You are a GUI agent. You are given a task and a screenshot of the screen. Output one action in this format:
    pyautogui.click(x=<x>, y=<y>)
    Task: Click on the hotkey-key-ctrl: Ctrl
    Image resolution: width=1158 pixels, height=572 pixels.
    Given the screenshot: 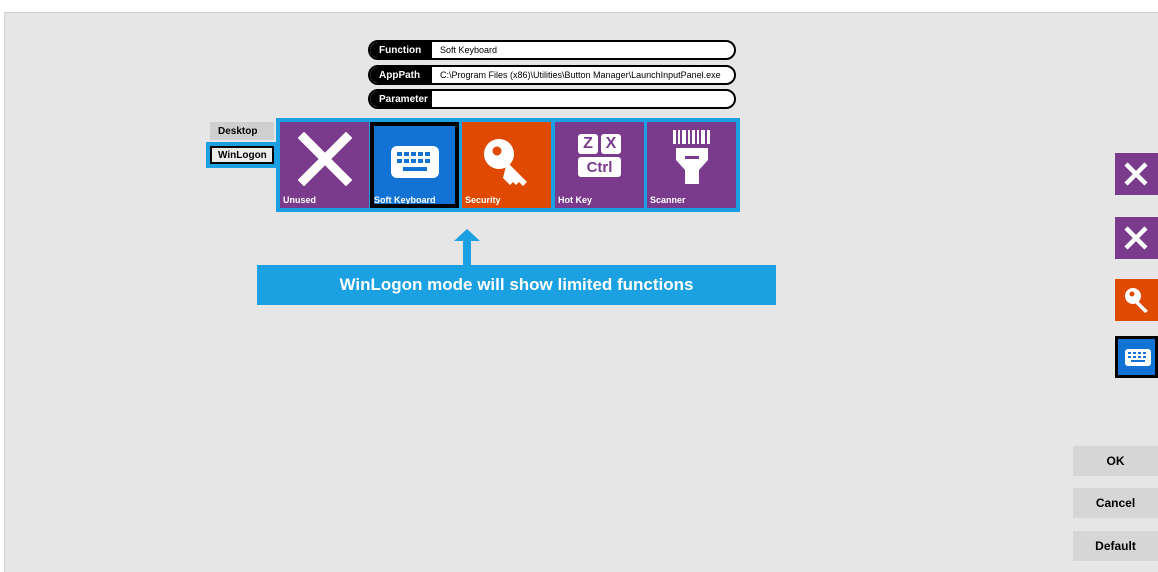 What is the action you would take?
    pyautogui.click(x=599, y=167)
    